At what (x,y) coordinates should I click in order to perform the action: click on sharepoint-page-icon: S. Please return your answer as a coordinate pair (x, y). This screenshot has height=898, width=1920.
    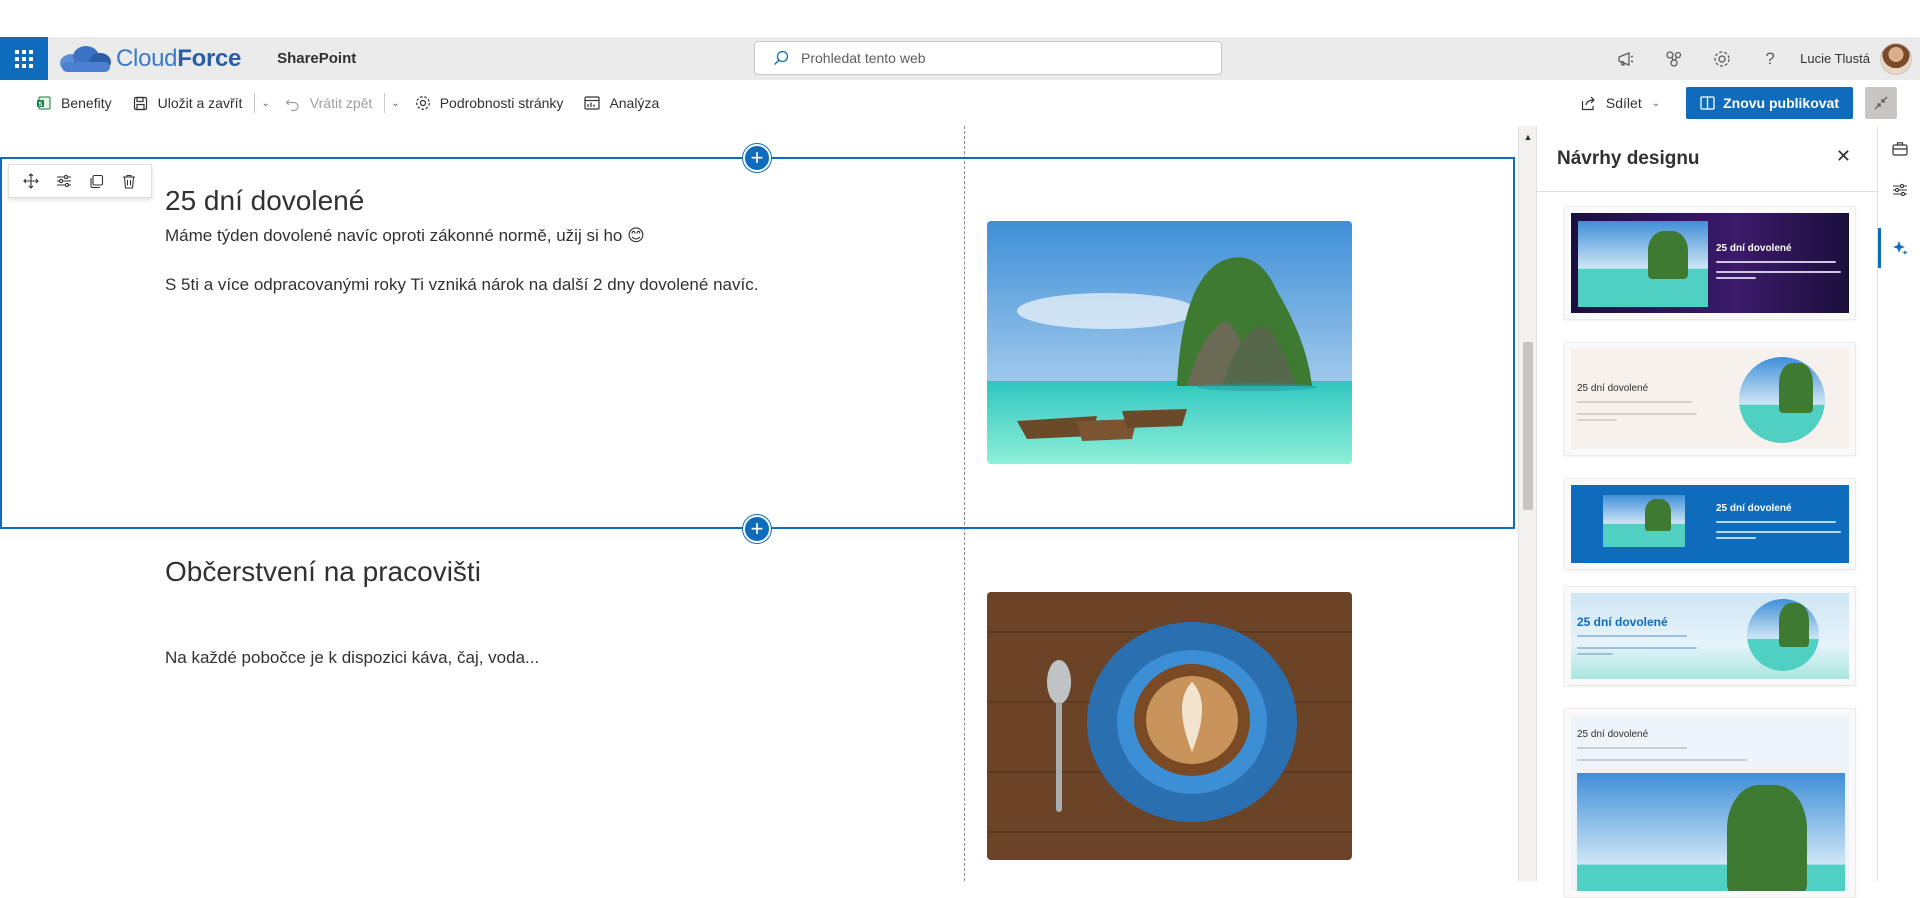
    Looking at the image, I should click on (44, 103).